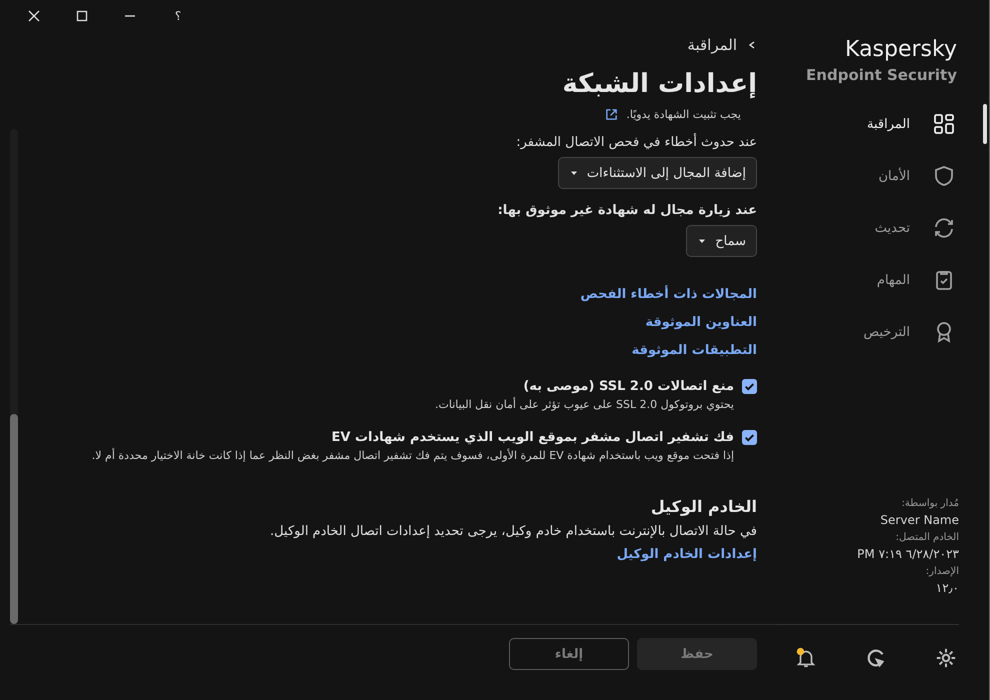  I want to click on back-link: المراقبة, so click(722, 45).